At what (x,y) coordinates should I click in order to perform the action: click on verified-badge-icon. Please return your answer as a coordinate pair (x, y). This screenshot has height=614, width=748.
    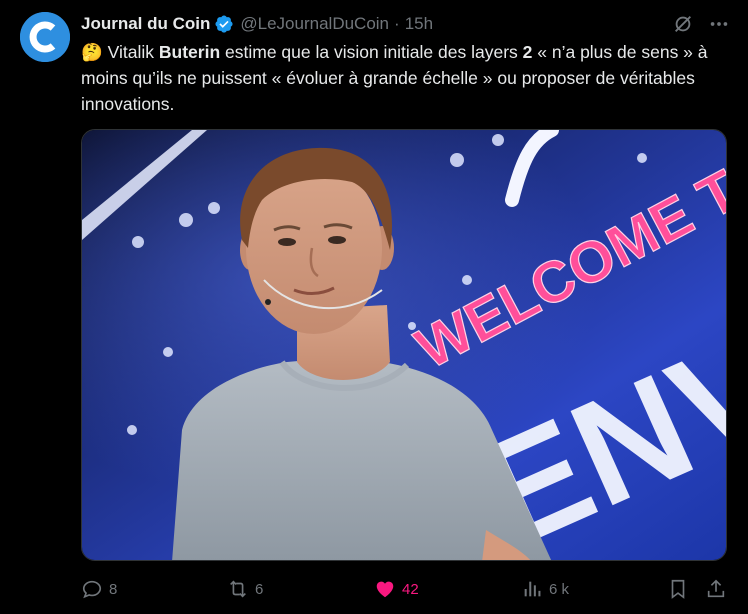
    Looking at the image, I should click on (224, 24).